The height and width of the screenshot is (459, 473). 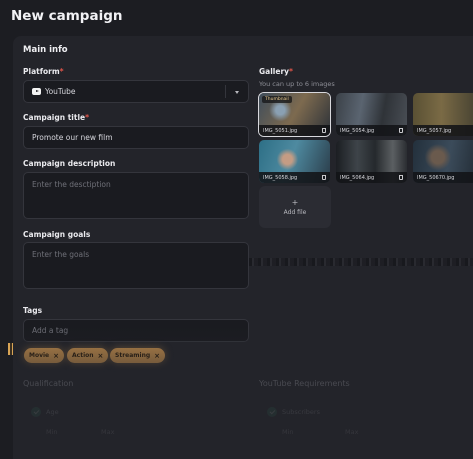 What do you see at coordinates (237, 92) in the screenshot?
I see `chevron-down-icon` at bounding box center [237, 92].